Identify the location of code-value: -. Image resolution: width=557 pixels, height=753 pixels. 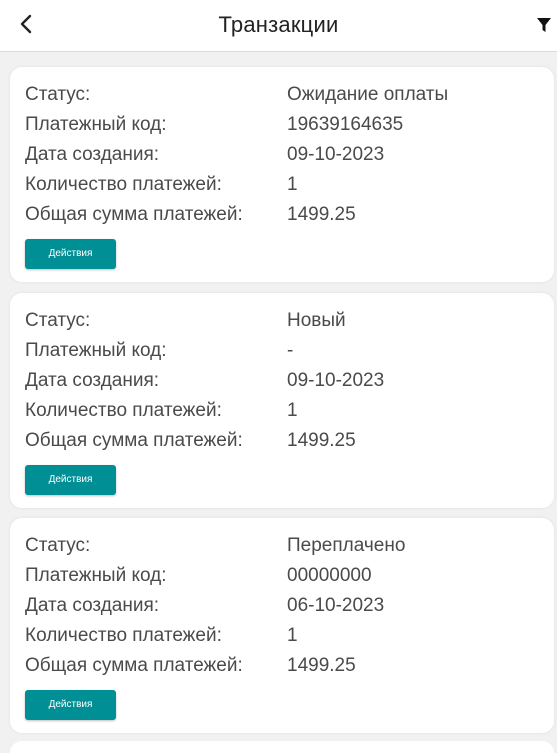
(290, 350).